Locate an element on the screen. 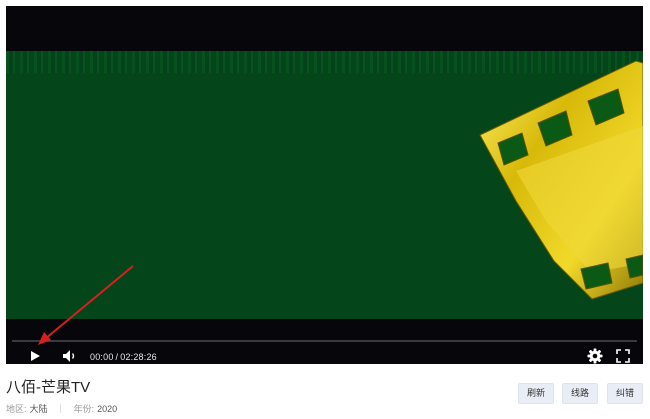  player-controls: 00:00/02:28:26 is located at coordinates (327, 354).